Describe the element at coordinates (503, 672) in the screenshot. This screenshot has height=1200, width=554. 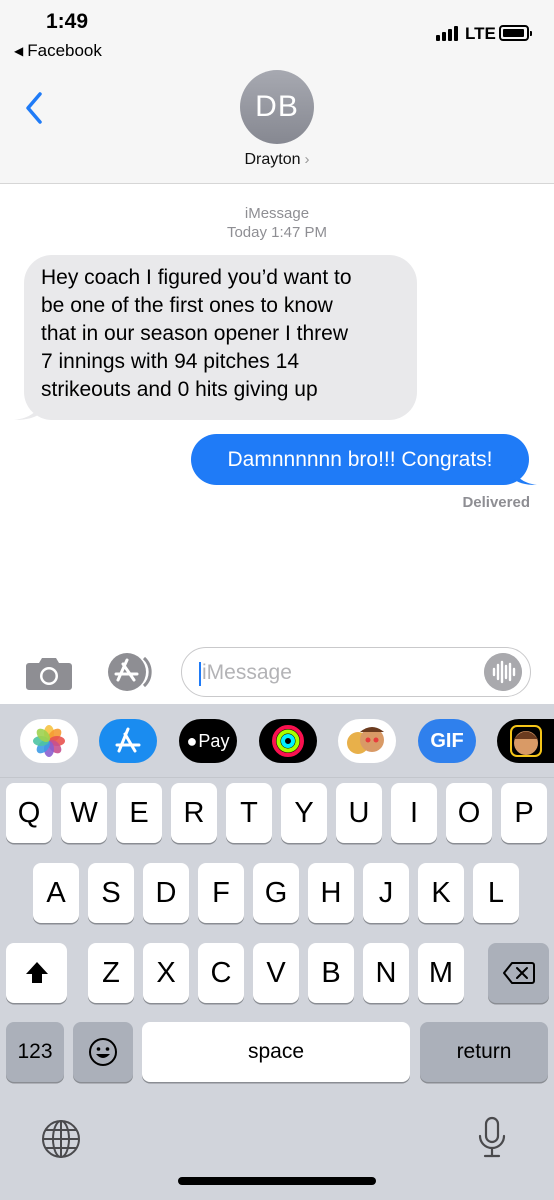
I see `voice-waveform-icon` at that location.